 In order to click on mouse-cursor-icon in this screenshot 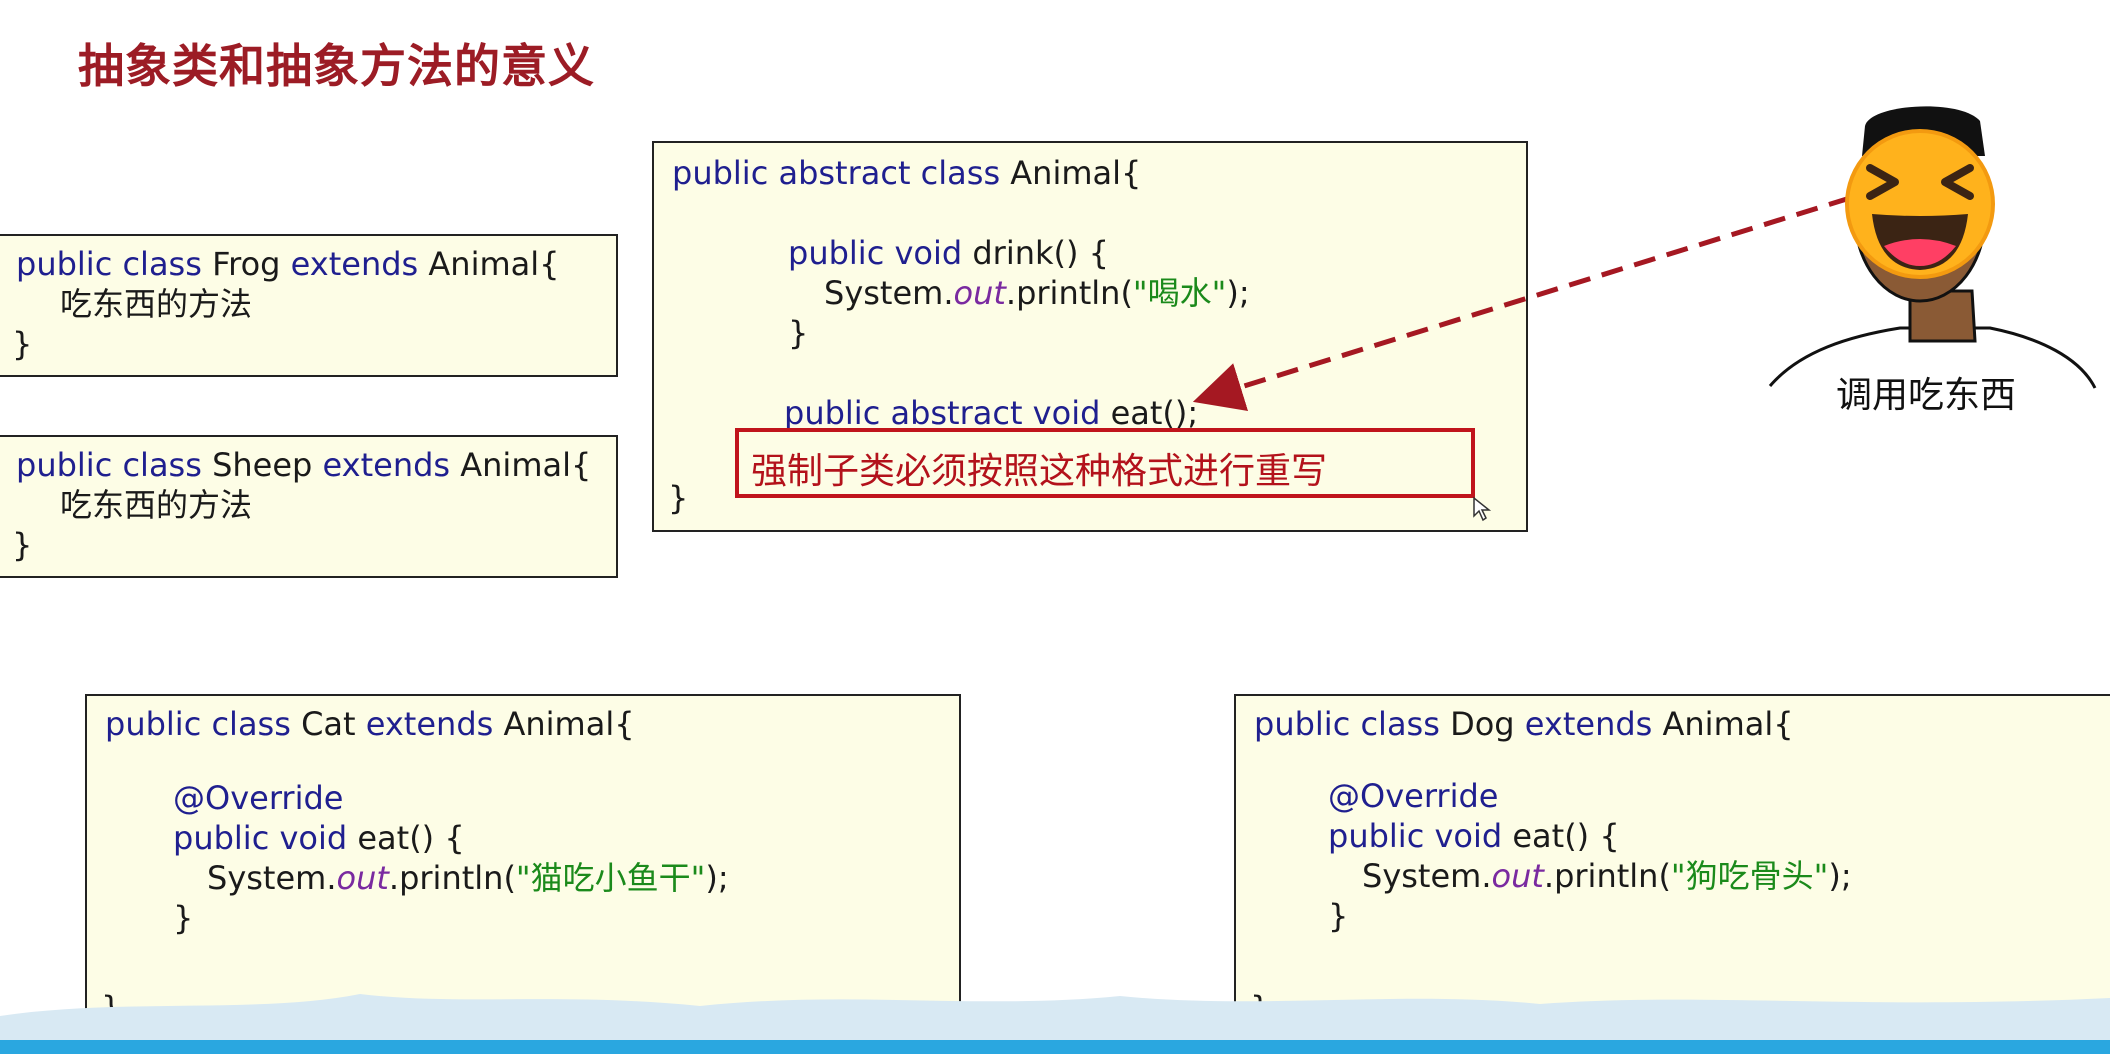, I will do `click(1482, 509)`.